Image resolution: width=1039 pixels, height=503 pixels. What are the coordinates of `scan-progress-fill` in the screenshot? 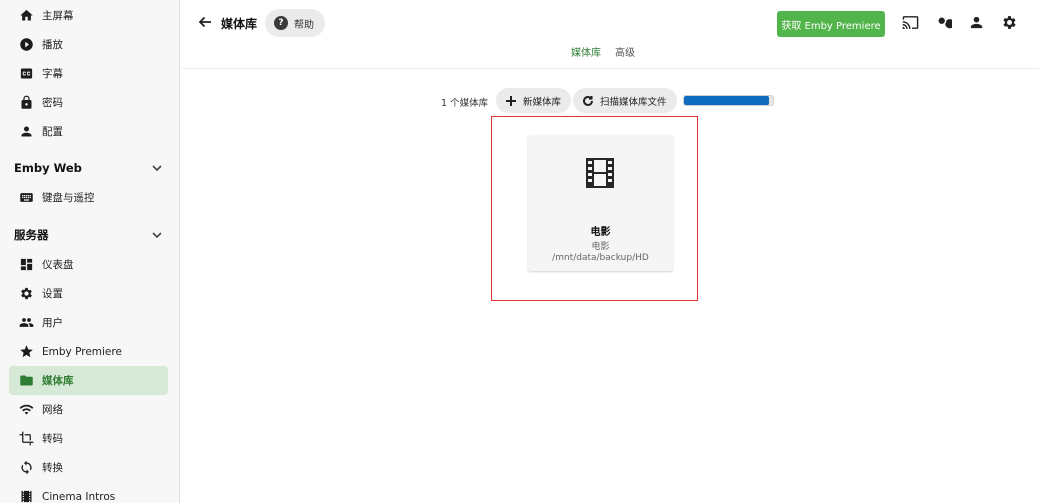 It's located at (726, 100).